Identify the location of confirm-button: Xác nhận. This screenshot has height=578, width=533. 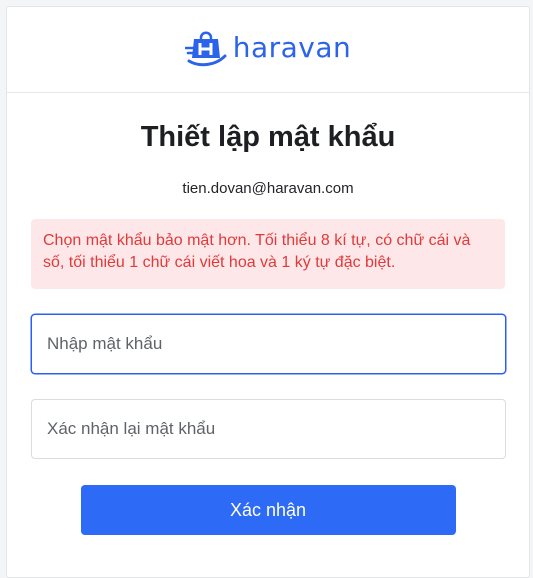
(268, 510).